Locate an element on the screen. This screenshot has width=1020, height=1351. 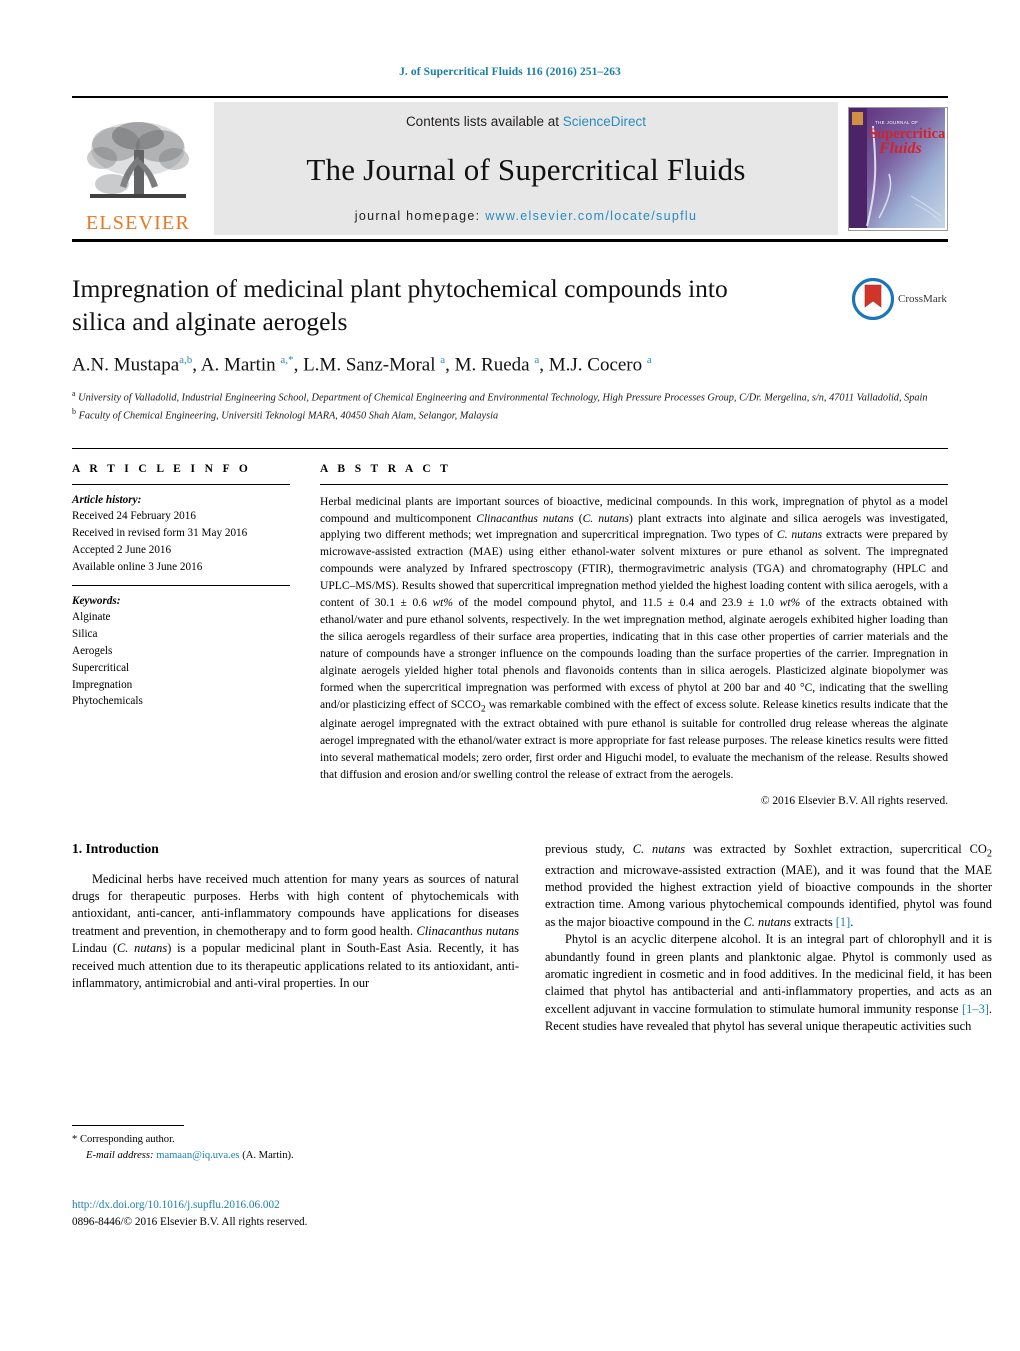
corresponding-text: Corresponding author. is located at coordinates (127, 1140).